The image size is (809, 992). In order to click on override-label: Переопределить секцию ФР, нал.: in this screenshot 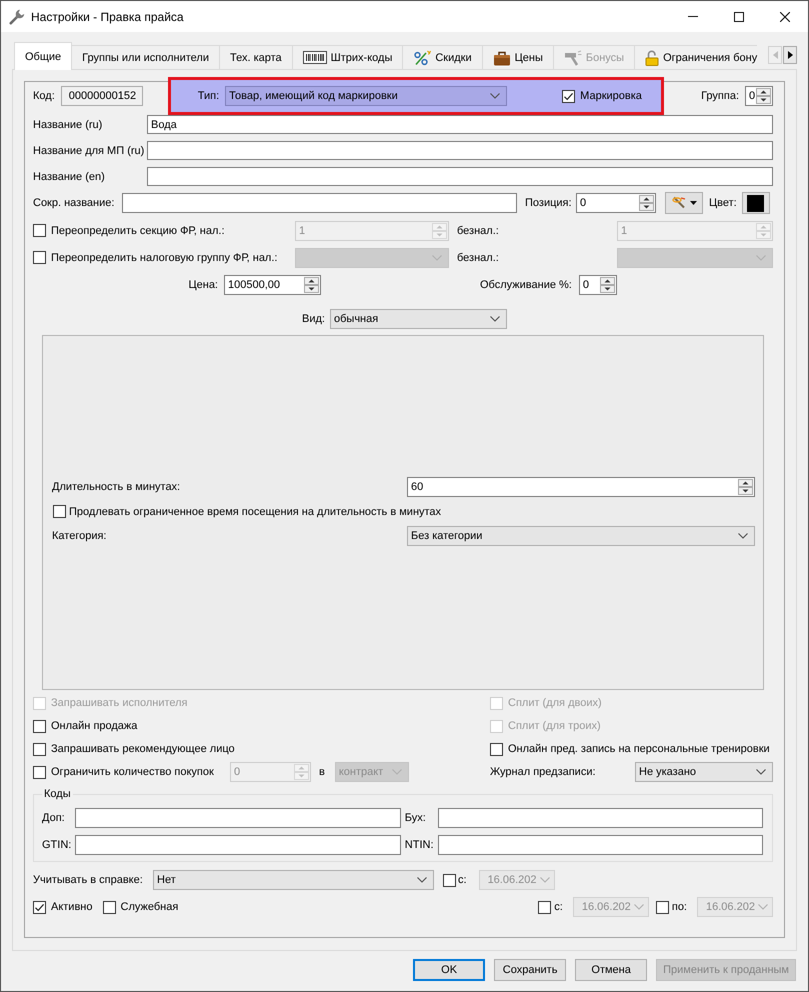, I will do `click(138, 230)`.